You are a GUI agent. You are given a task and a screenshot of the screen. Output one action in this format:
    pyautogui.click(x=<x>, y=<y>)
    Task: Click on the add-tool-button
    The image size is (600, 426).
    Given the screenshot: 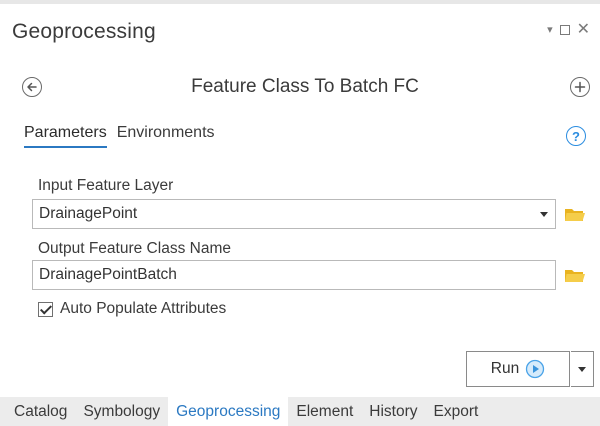 What is the action you would take?
    pyautogui.click(x=580, y=87)
    